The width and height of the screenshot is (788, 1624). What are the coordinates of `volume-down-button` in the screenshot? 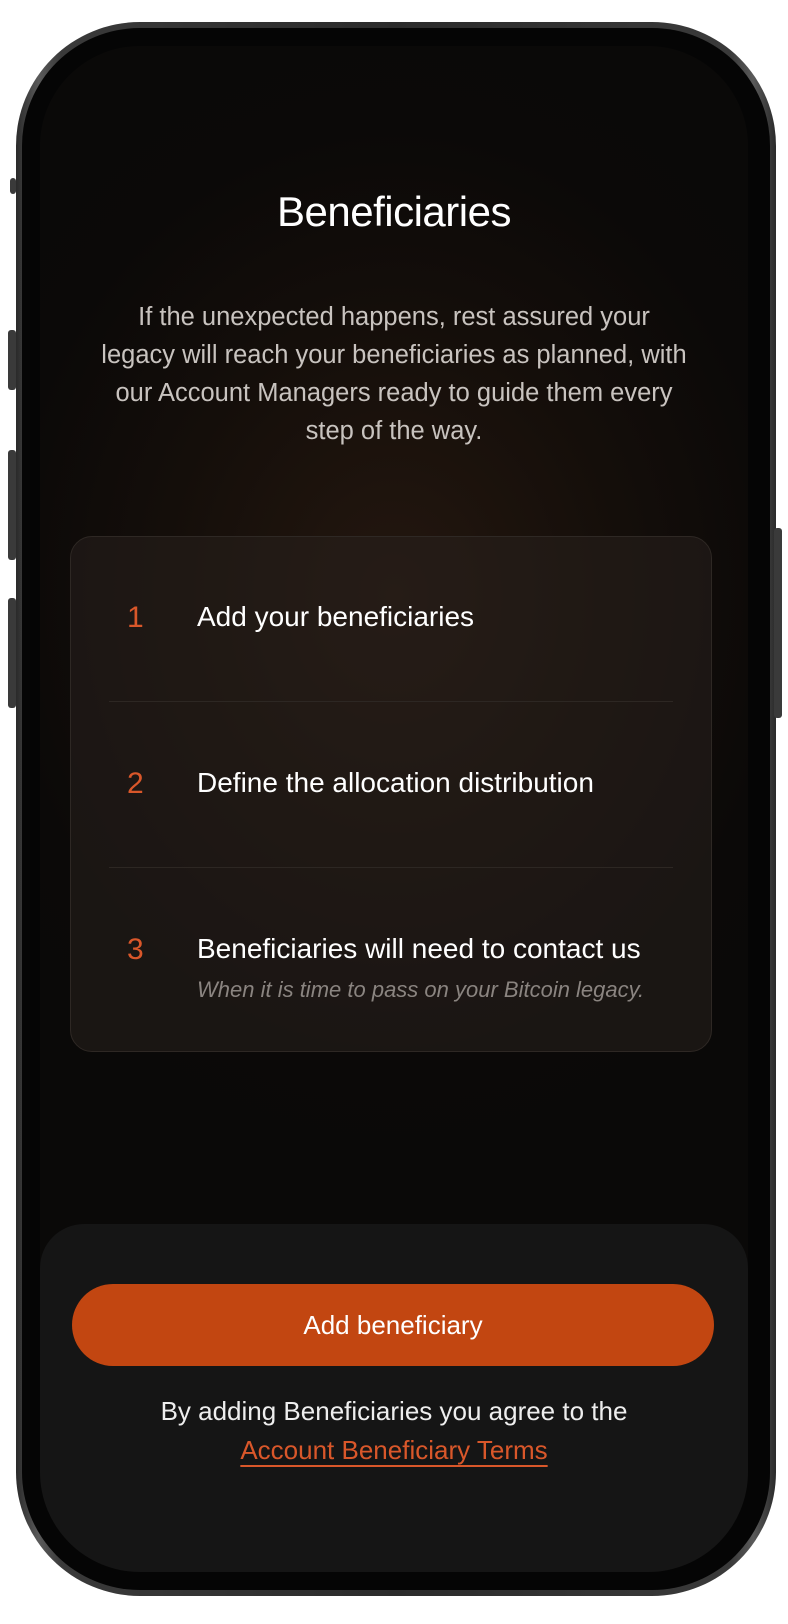 It's located at (12, 505).